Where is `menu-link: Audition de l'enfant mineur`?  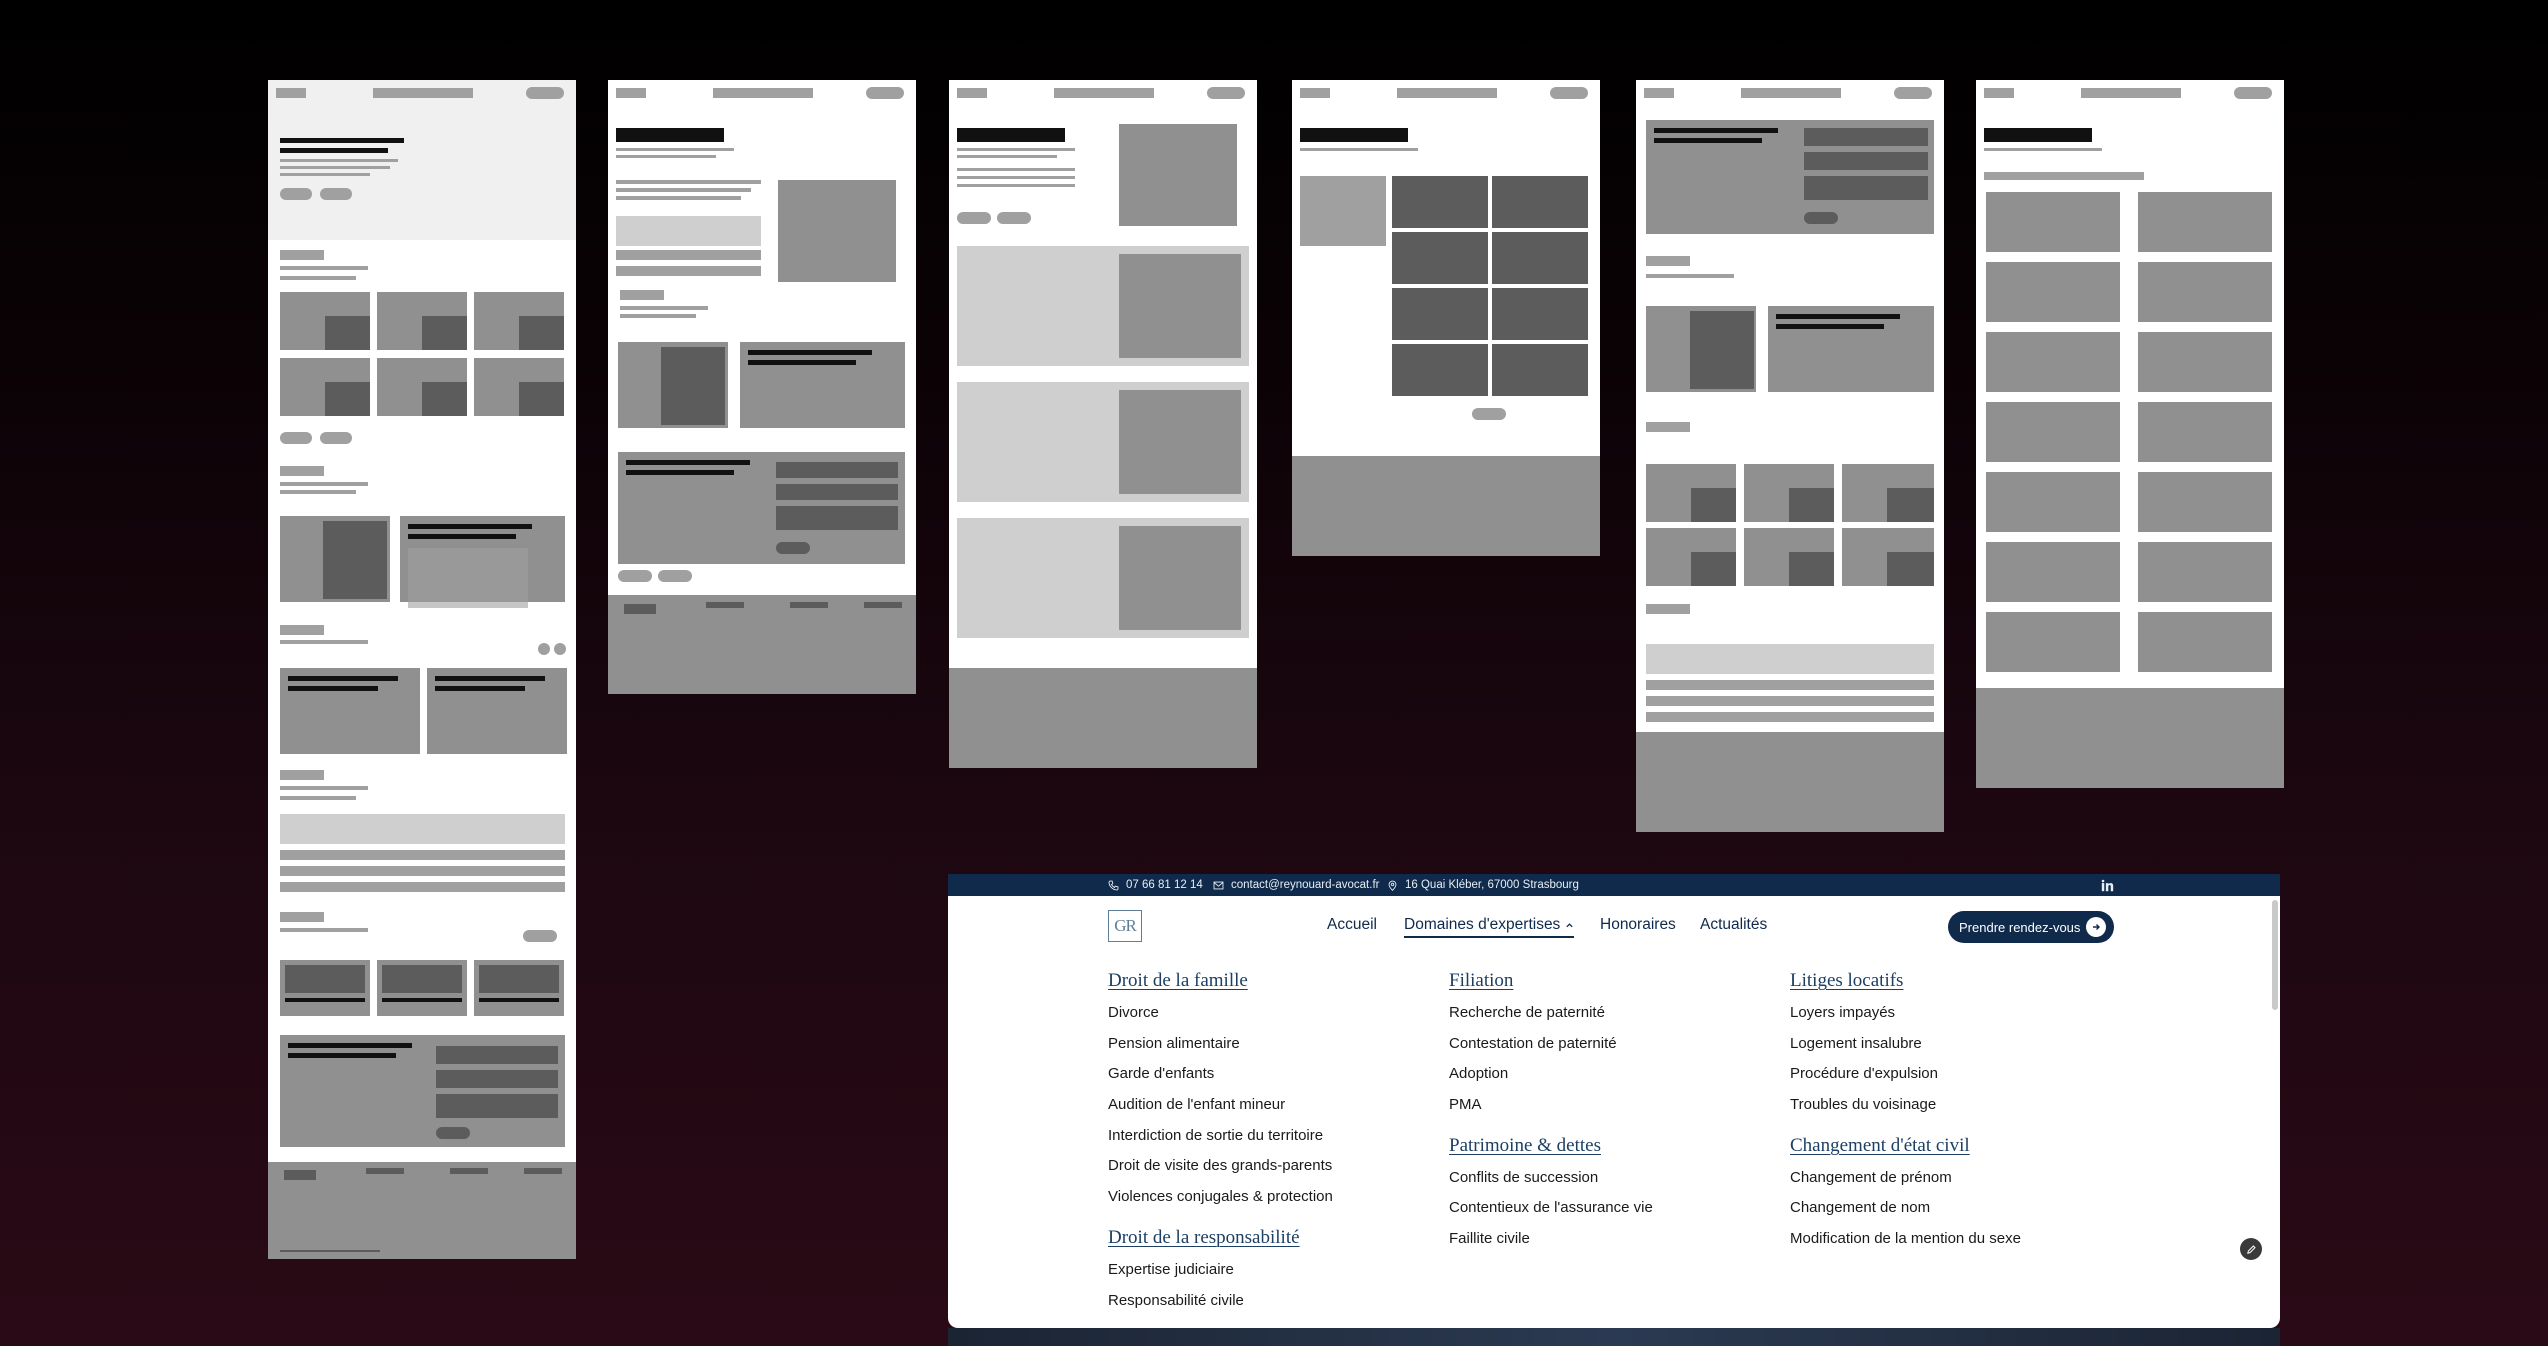 menu-link: Audition de l'enfant mineur is located at coordinates (1220, 1105).